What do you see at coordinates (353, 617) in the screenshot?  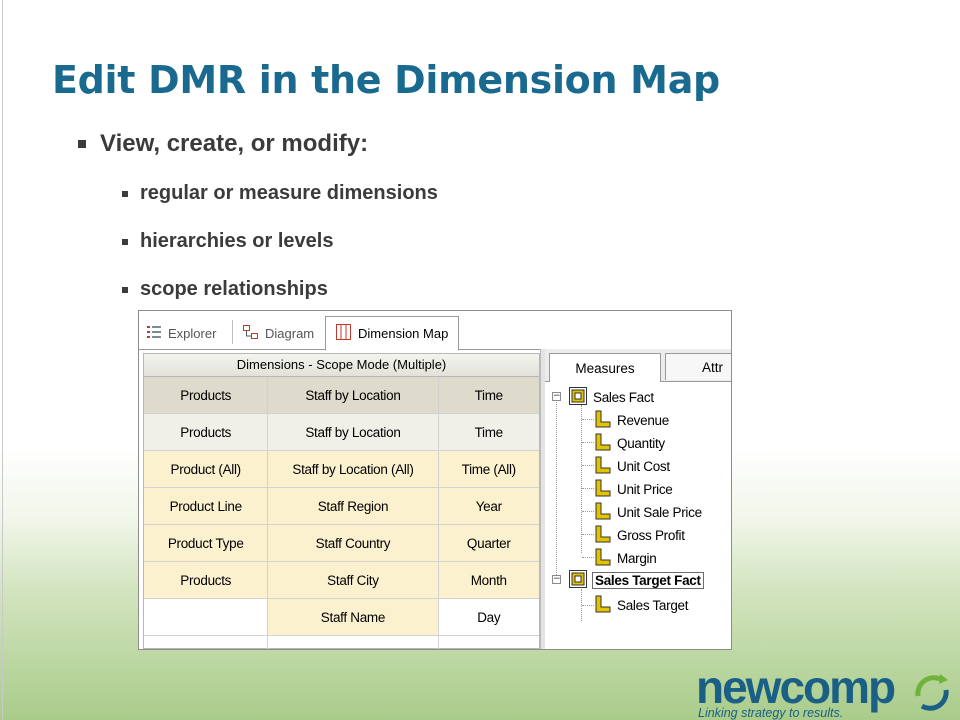 I see `level-cell: Staff Name` at bounding box center [353, 617].